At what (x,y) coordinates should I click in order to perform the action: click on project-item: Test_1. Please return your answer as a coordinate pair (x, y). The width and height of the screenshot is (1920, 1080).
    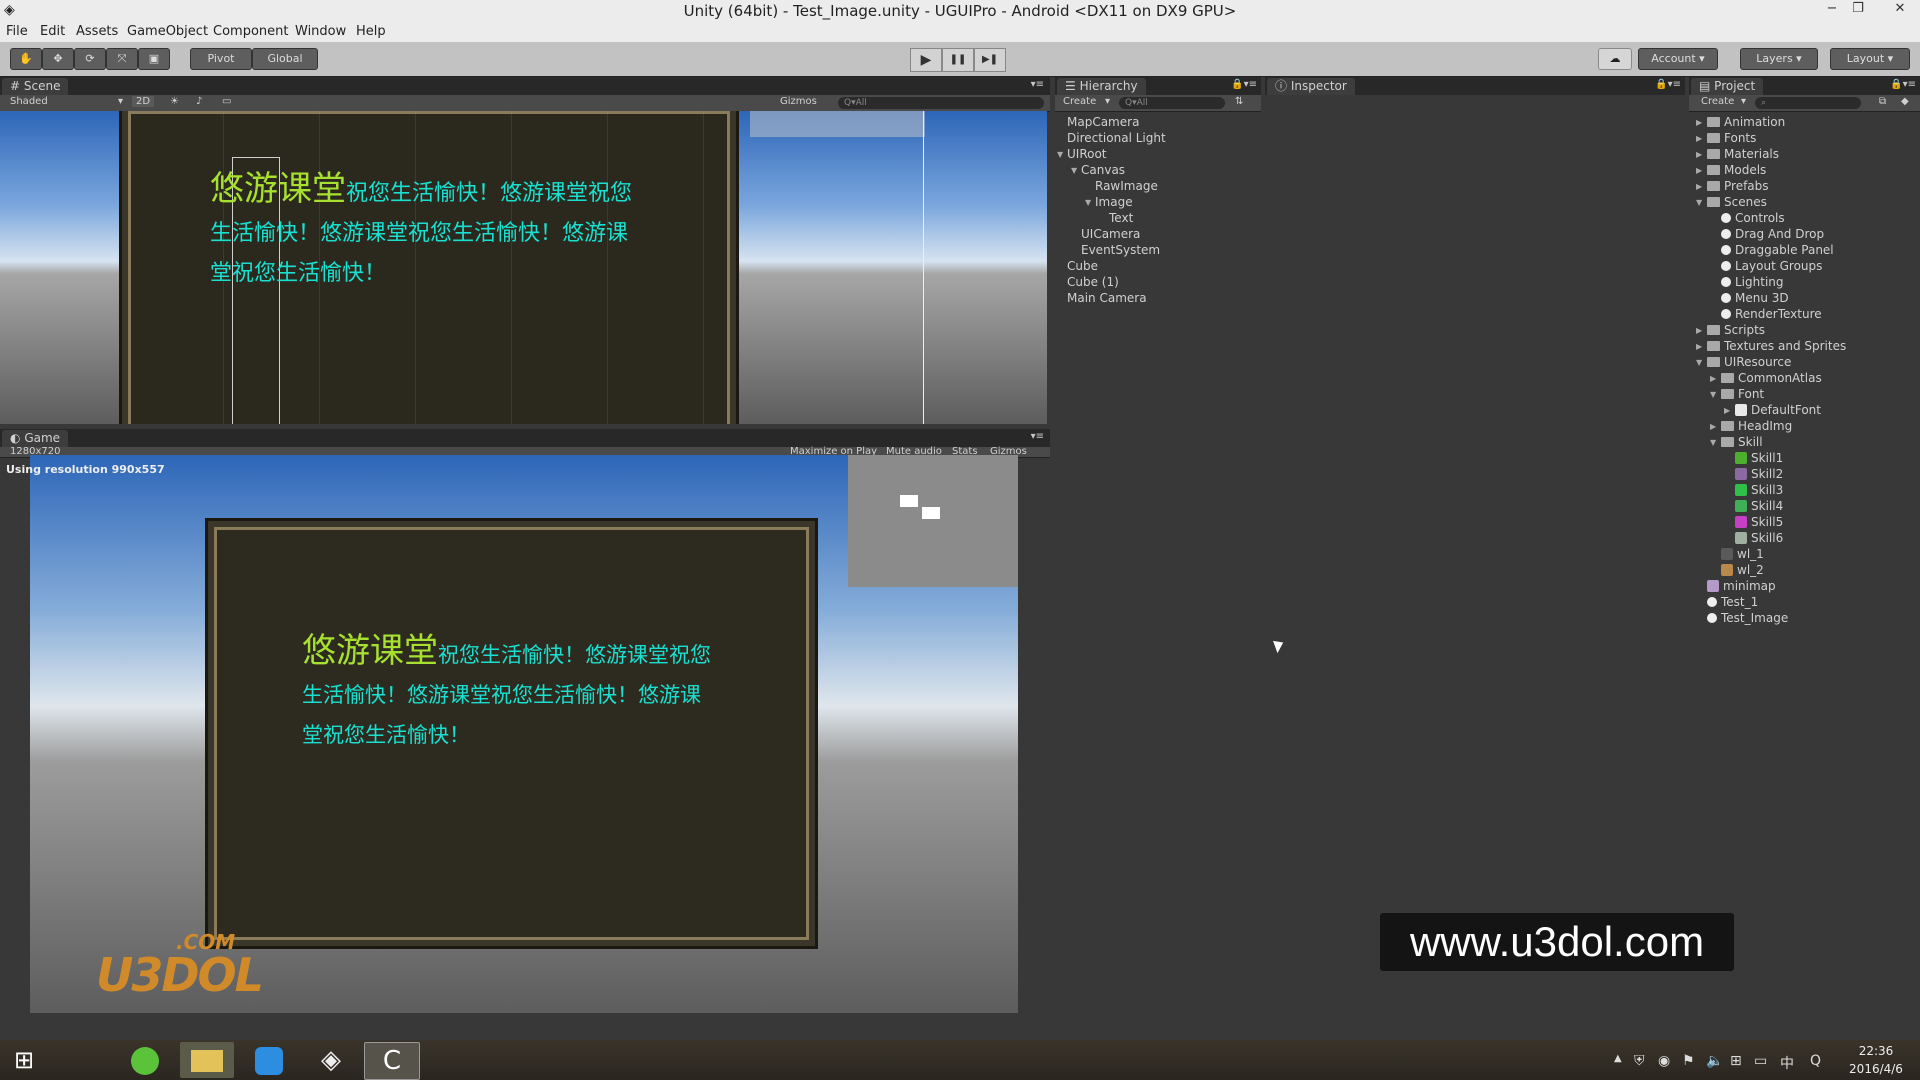
    Looking at the image, I should click on (1732, 602).